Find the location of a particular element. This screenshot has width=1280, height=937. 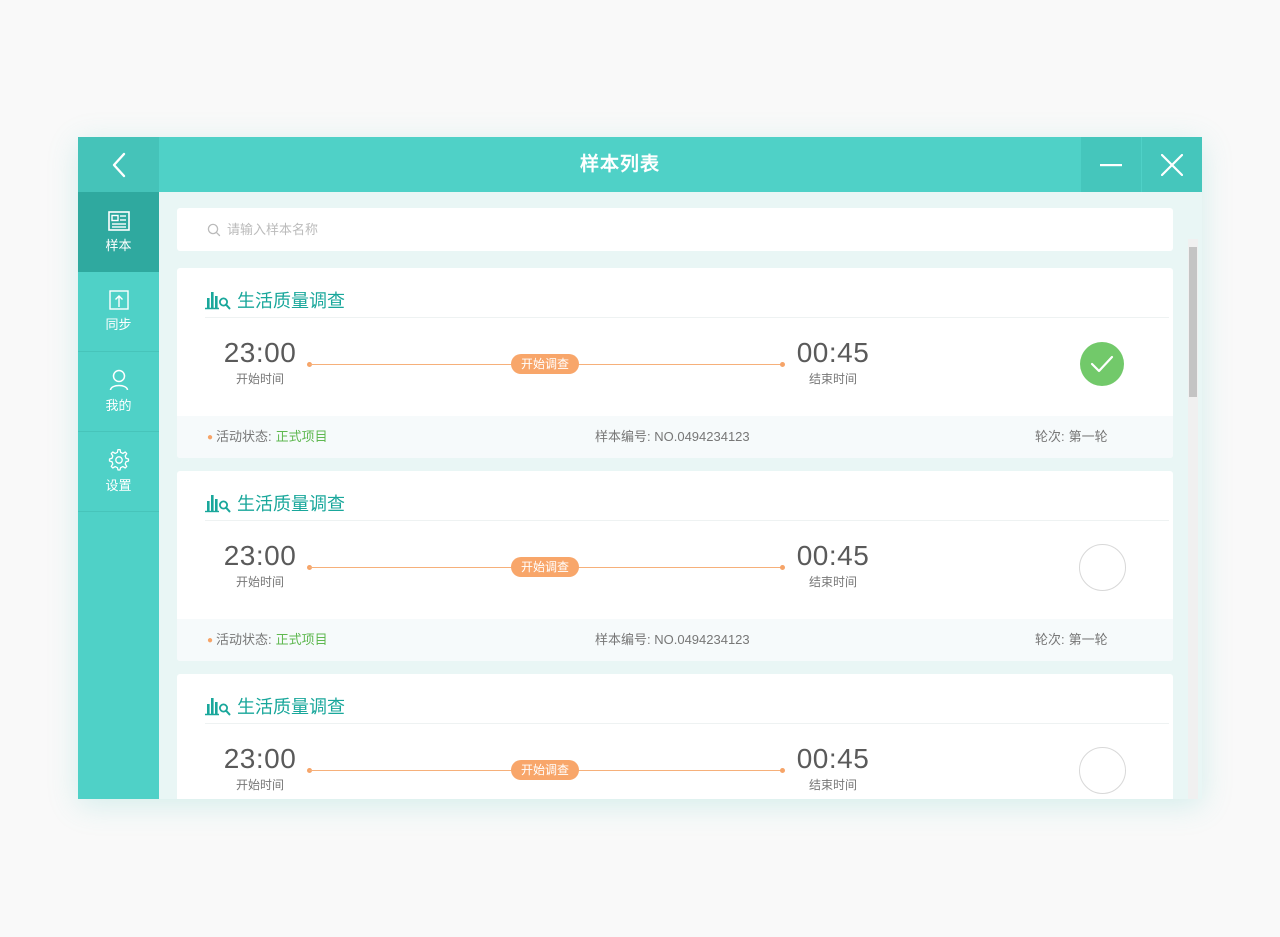

scrollbar-thumb is located at coordinates (1193, 322).